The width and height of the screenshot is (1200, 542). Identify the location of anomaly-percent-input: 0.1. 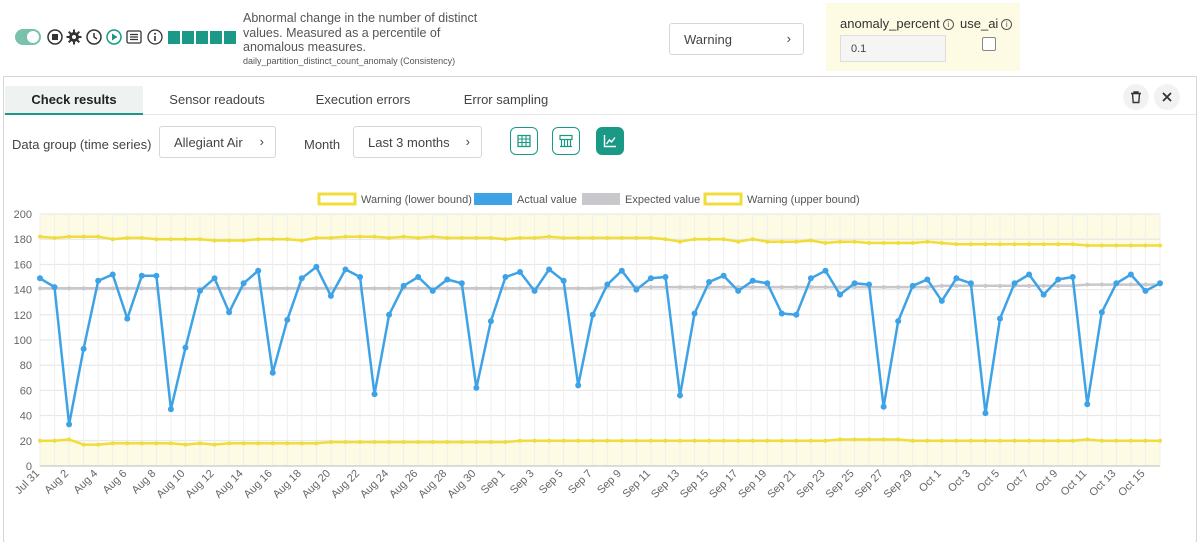
(893, 48).